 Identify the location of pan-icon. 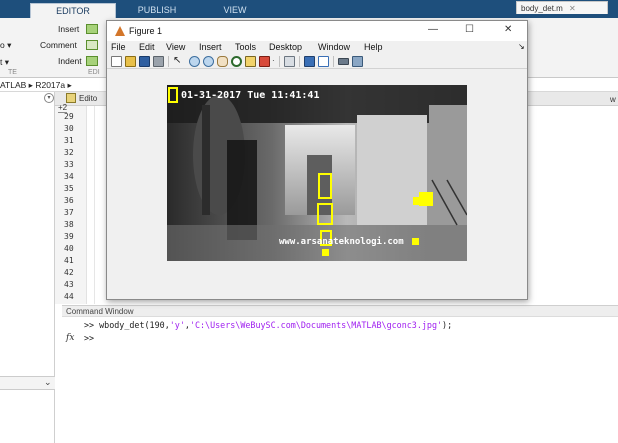
(222, 61).